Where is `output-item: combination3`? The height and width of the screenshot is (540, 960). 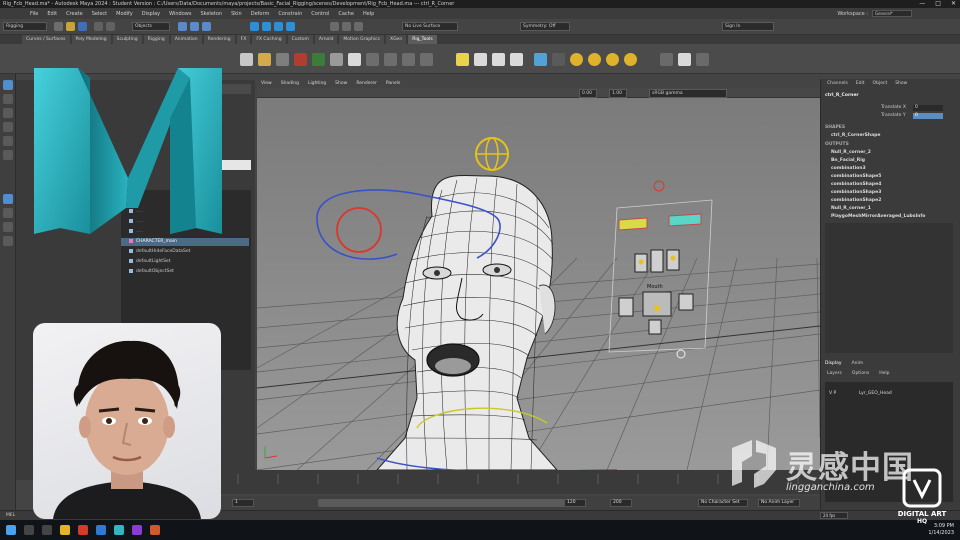 output-item: combination3 is located at coordinates (848, 168).